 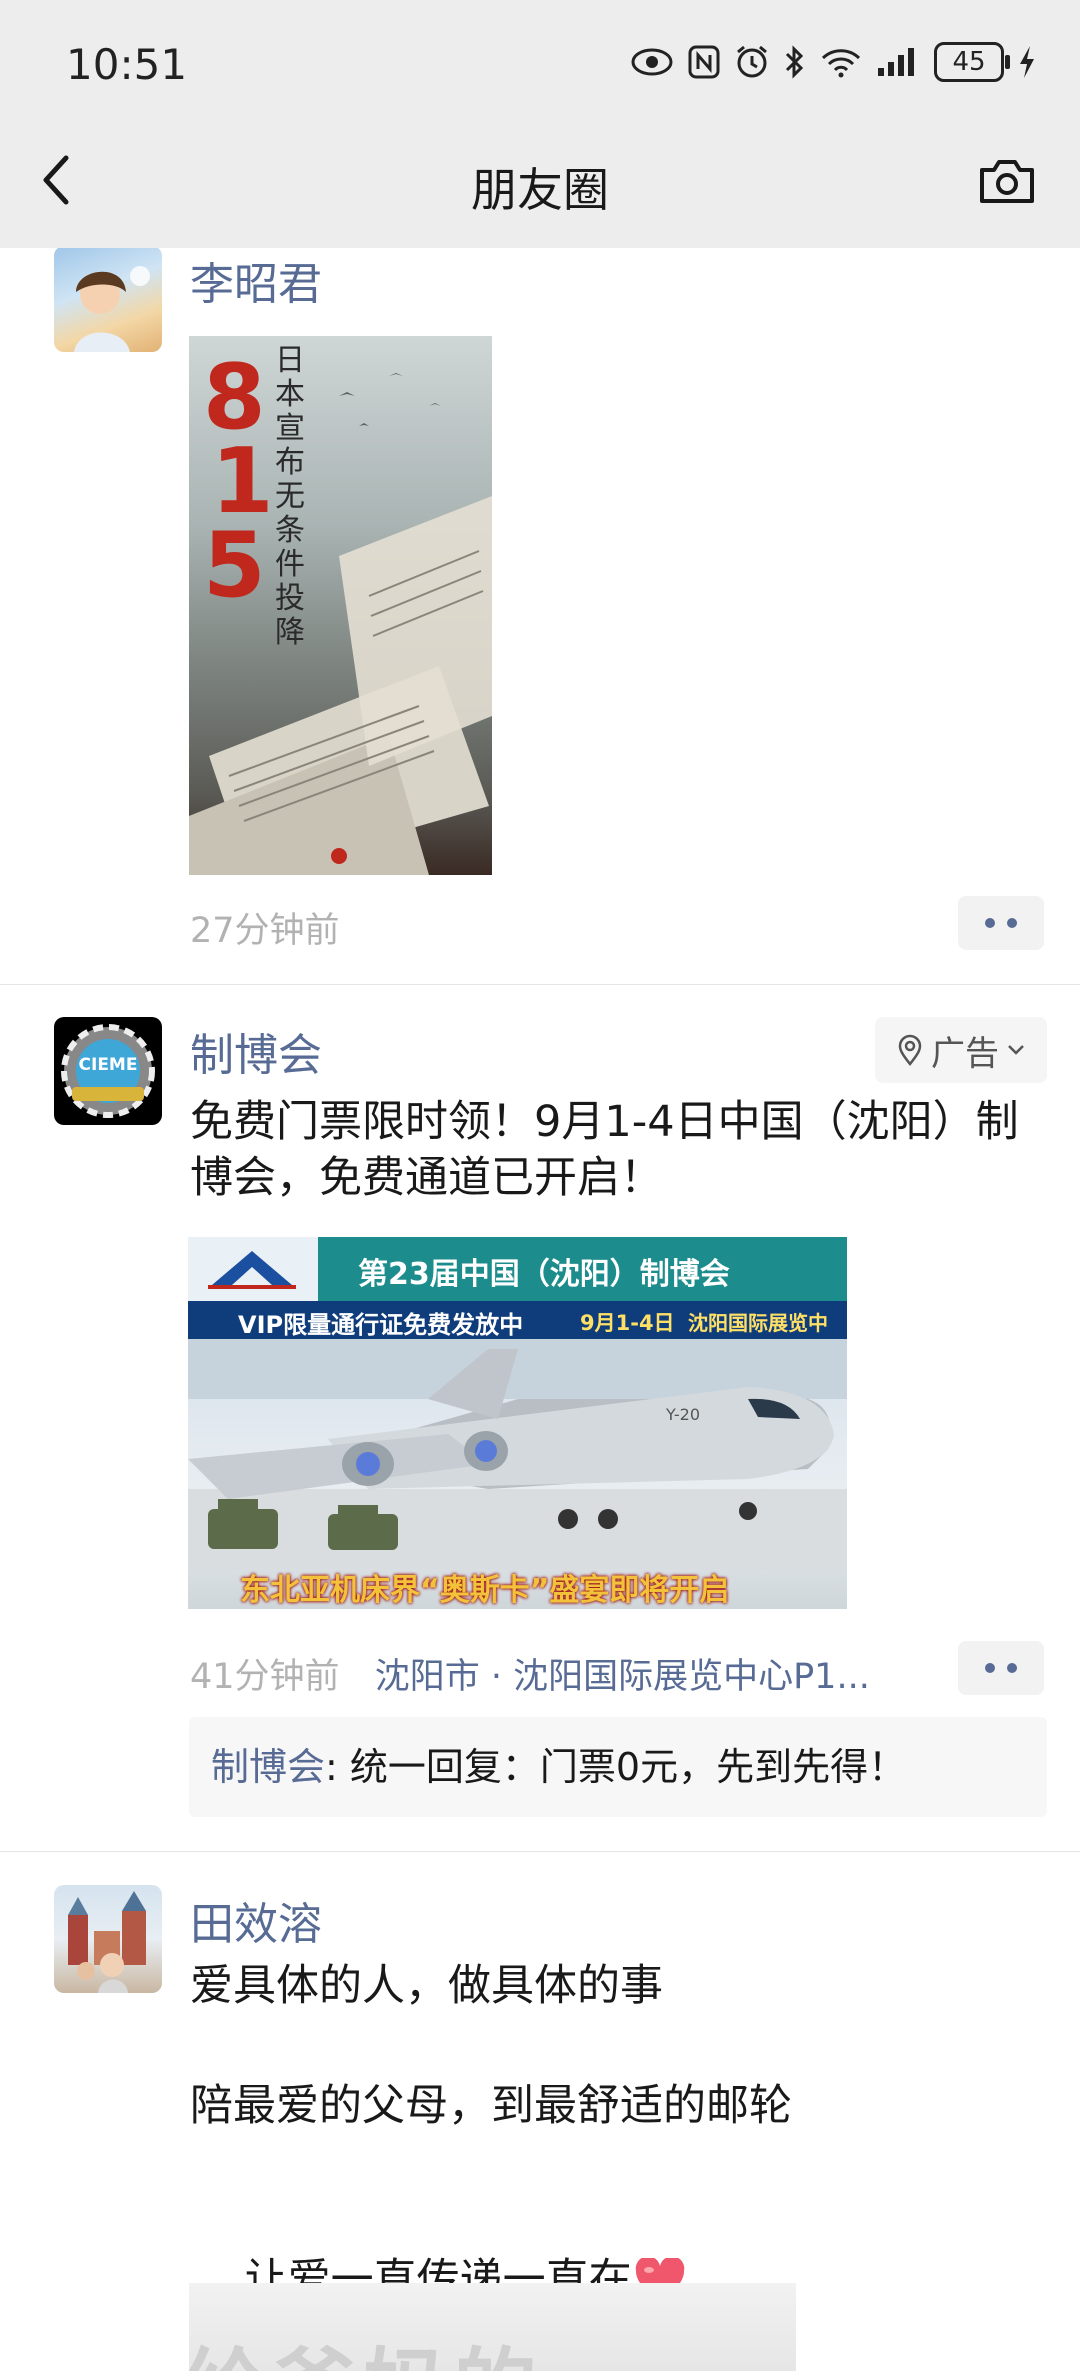 I want to click on comment-box: 制博会: 统一回复：门票0元，先到先得！, so click(x=618, y=1767).